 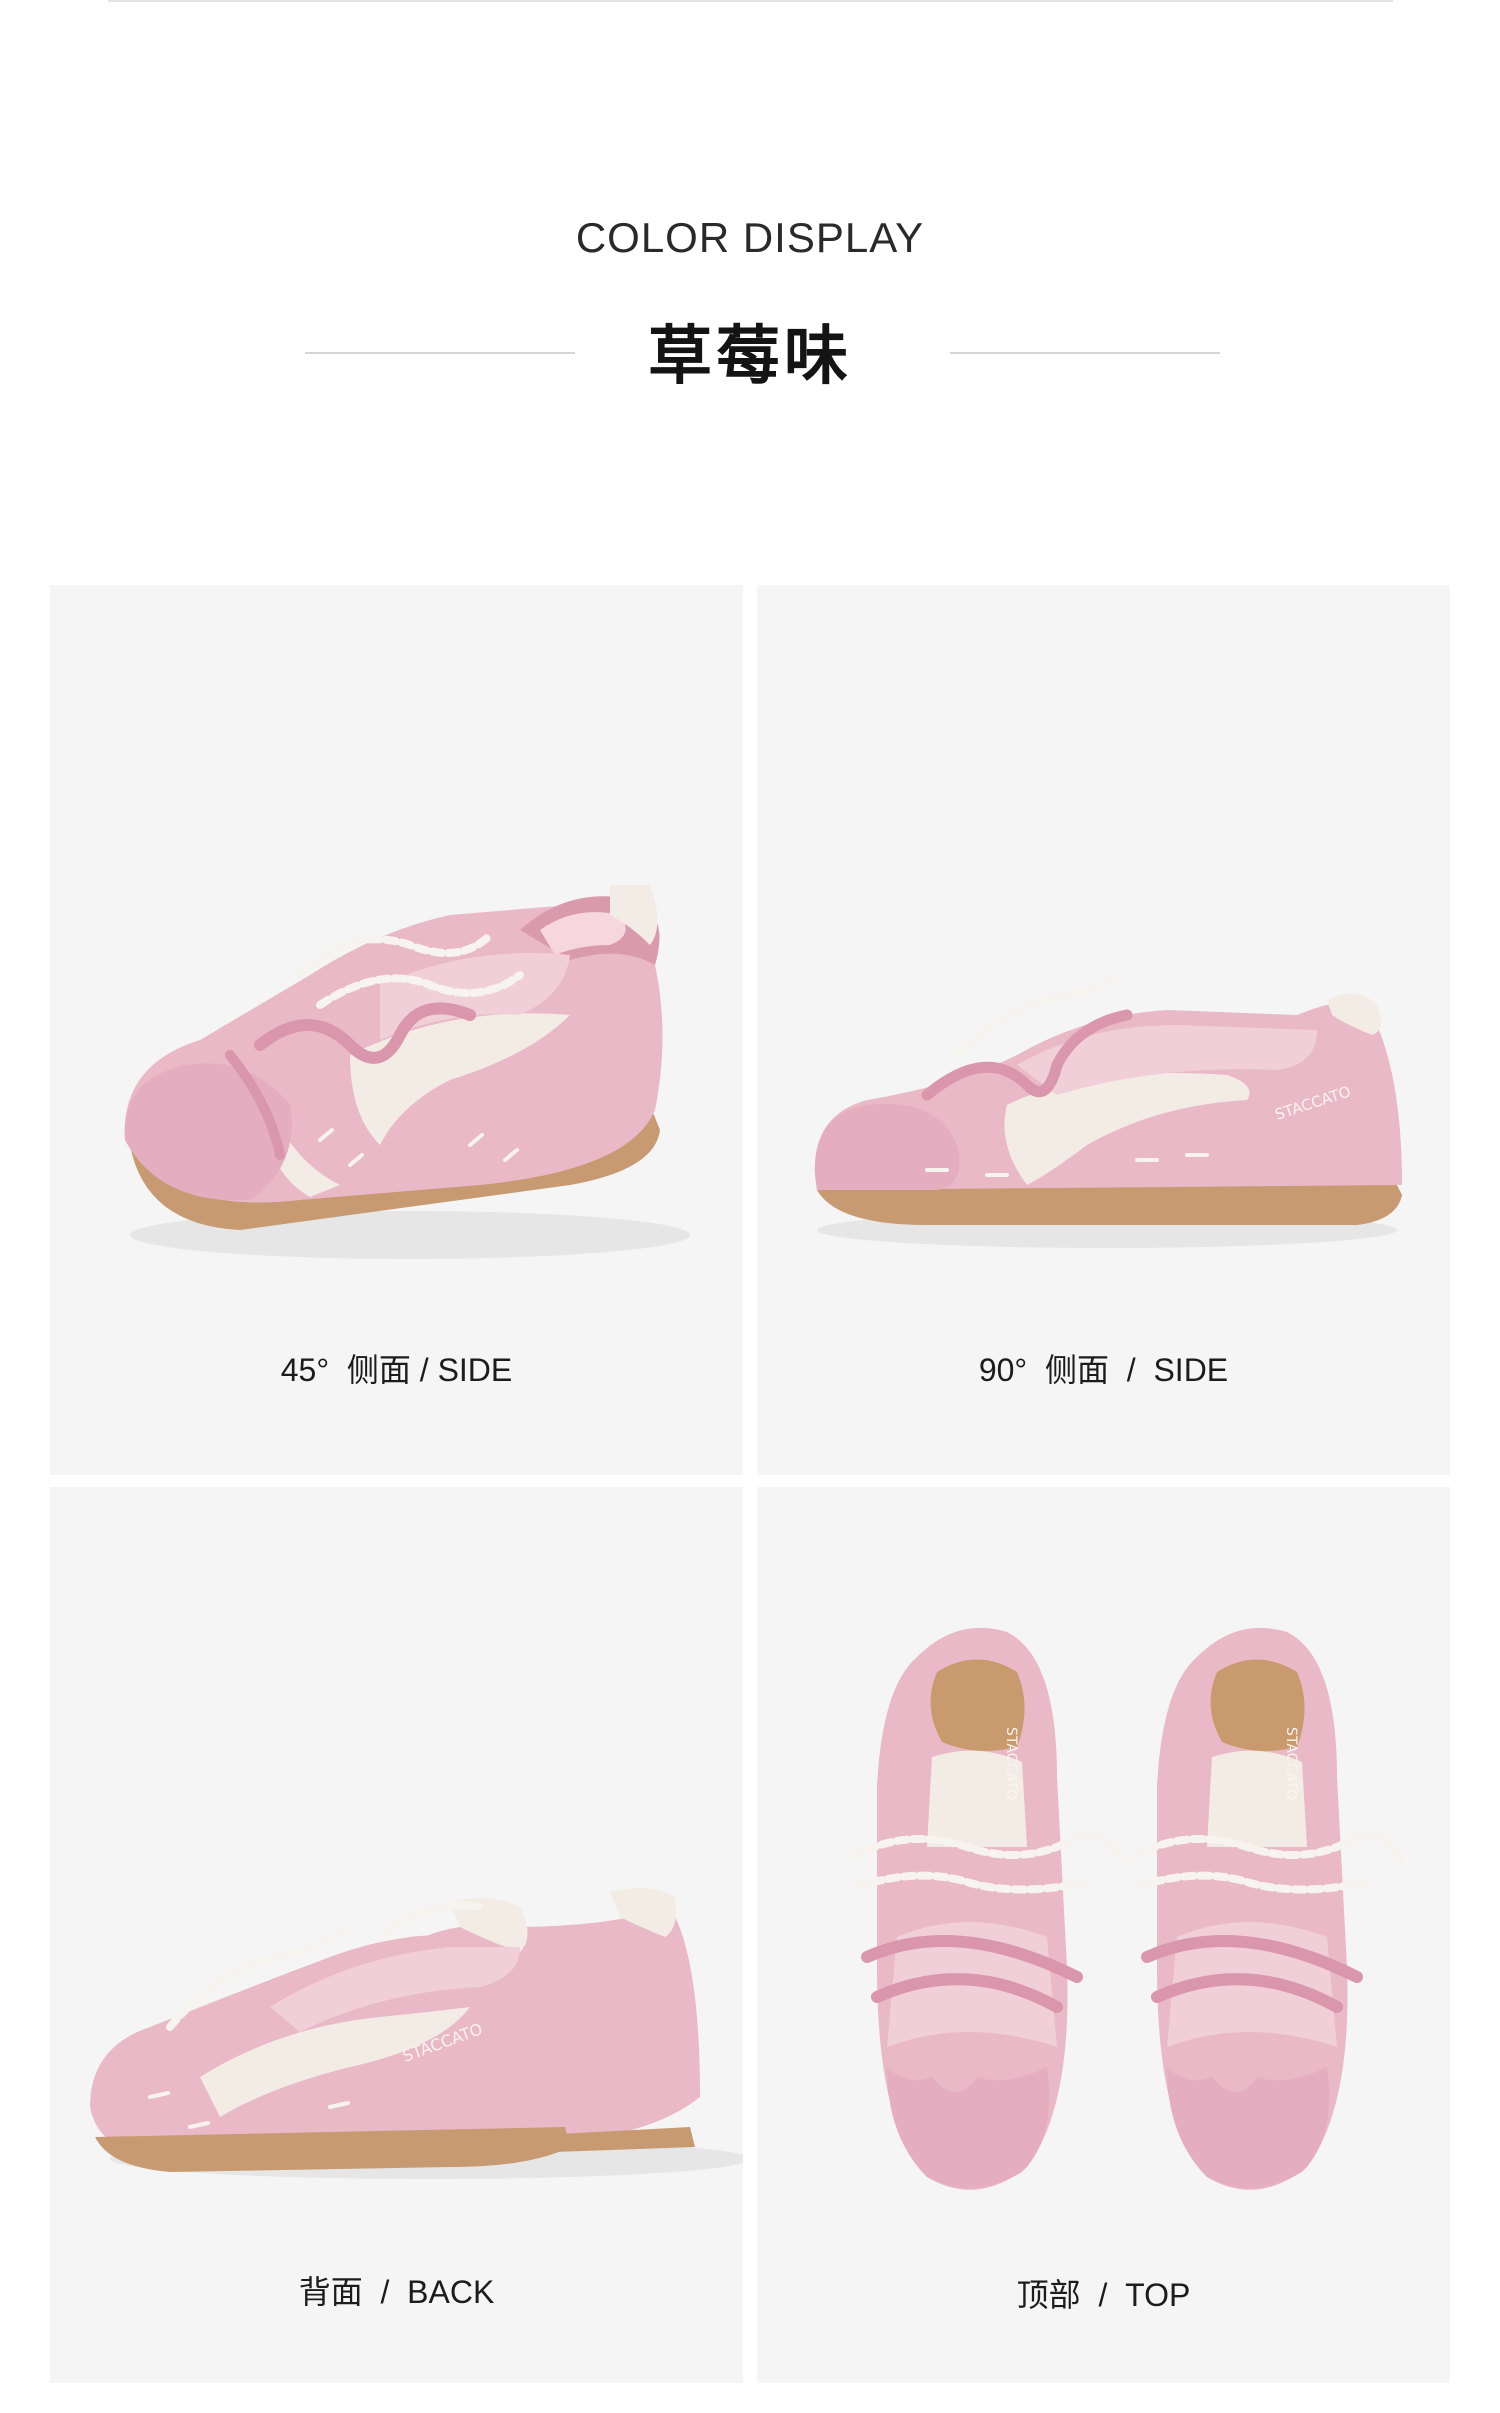 What do you see at coordinates (1108, 1109) in the screenshot?
I see `shoe-90-side-image: STACCATO` at bounding box center [1108, 1109].